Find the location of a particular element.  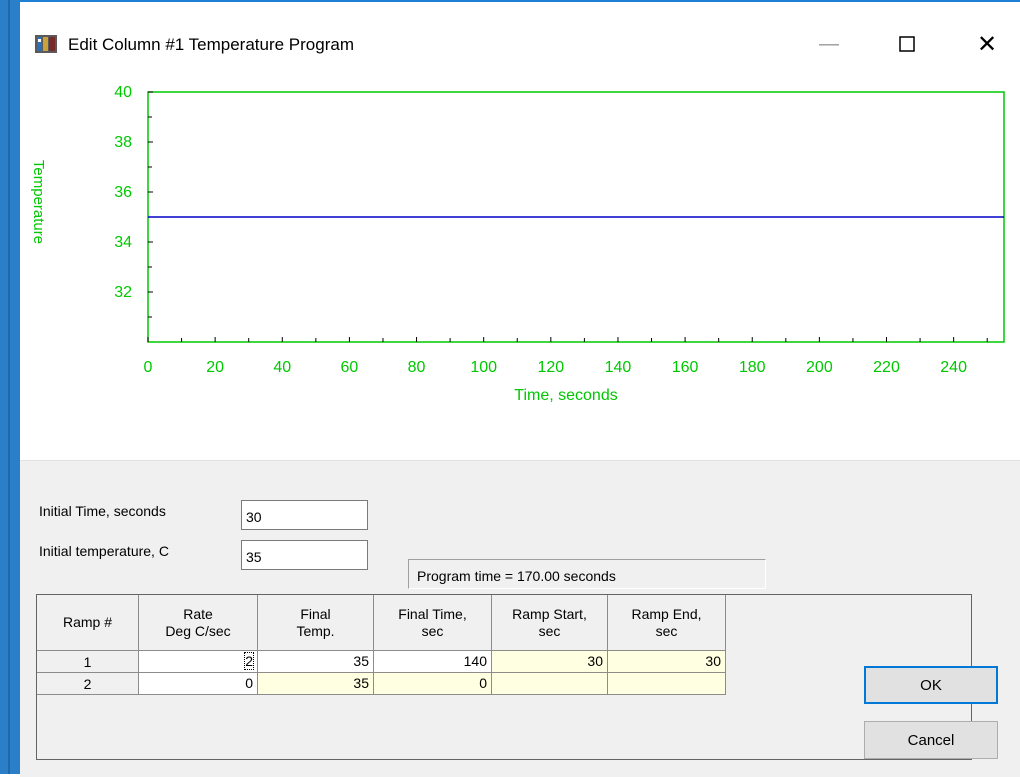

column-header-final-time: Final Time, sec is located at coordinates (433, 623).